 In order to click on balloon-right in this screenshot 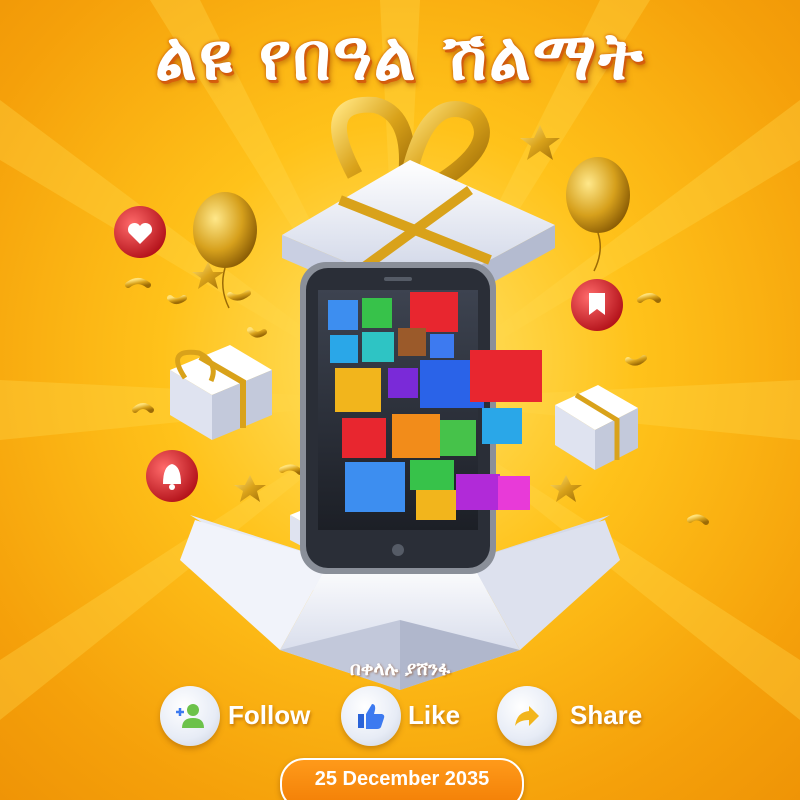, I will do `click(598, 214)`.